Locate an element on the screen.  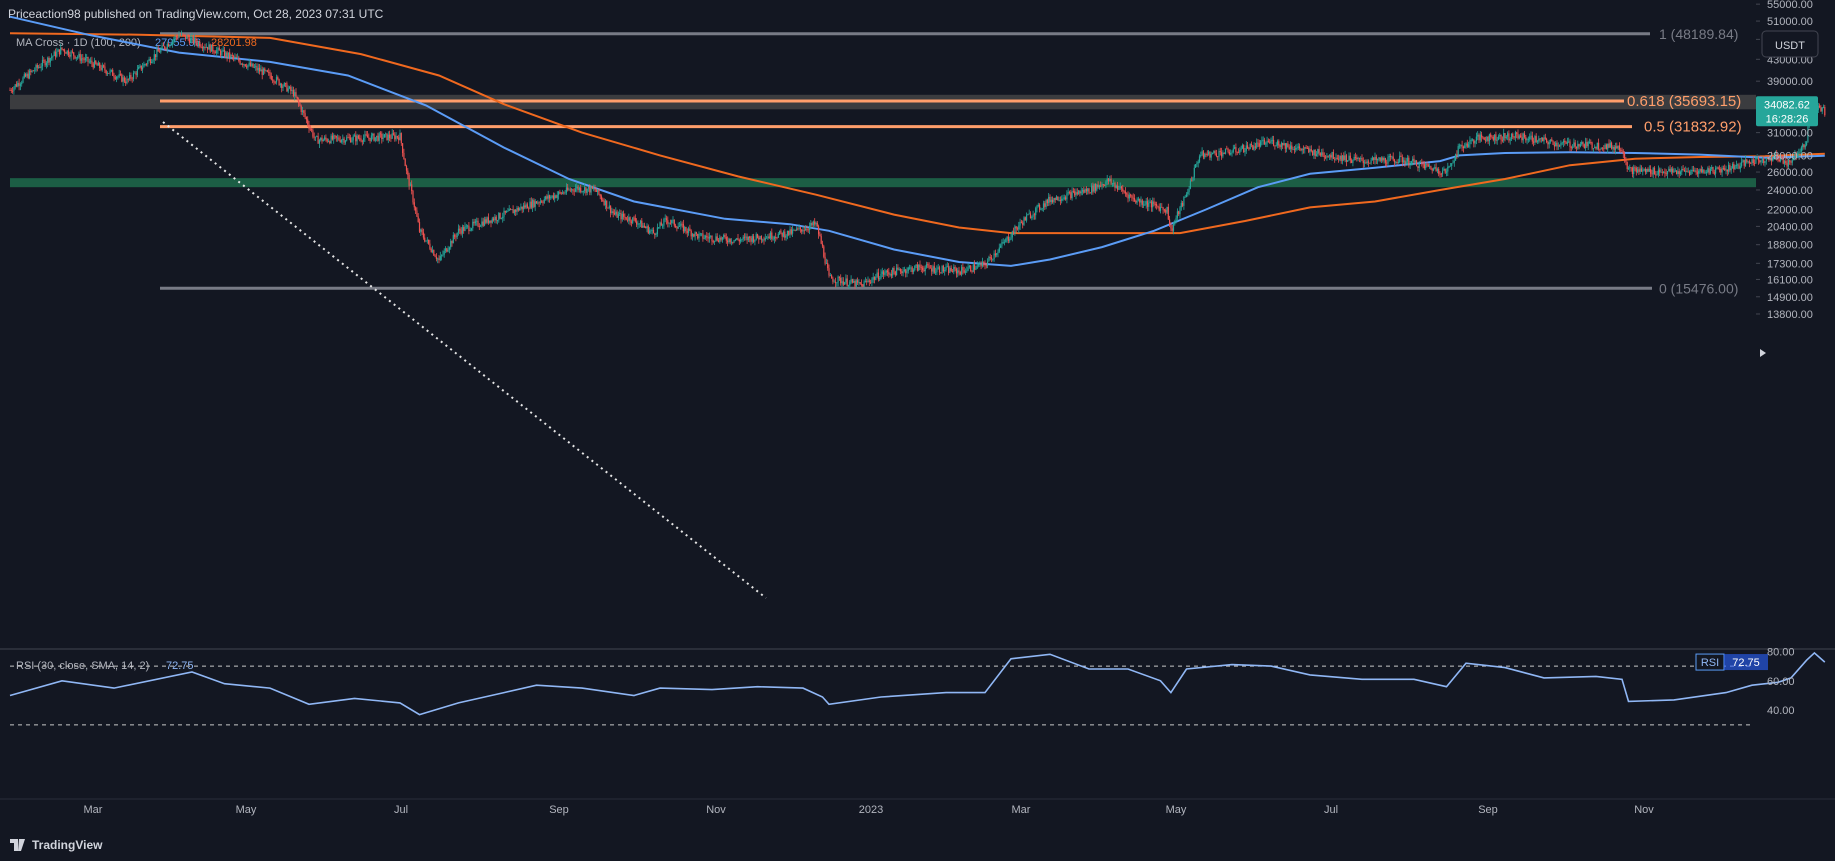
time-tick-label: Sep is located at coordinates (1488, 810).